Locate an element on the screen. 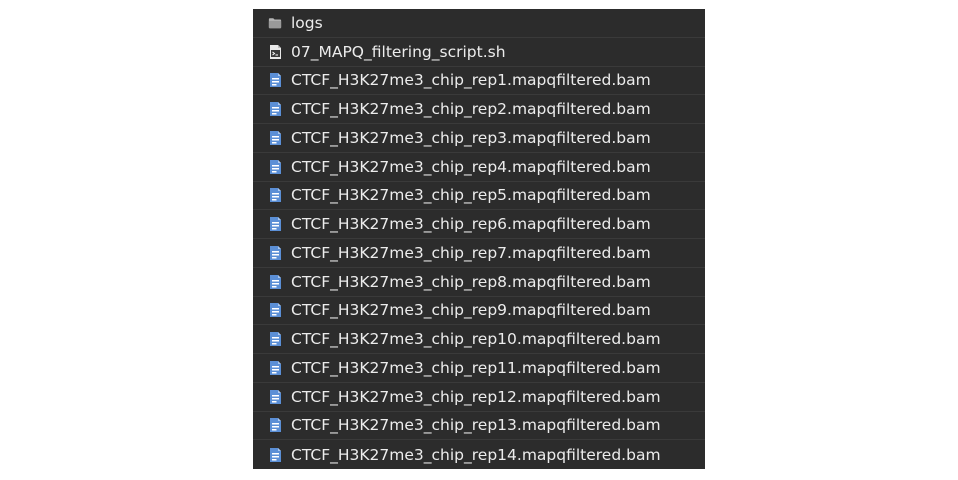 The image size is (958, 480). file-name: CTCF_H3K27me3_chip_rep7.mapqfiltered.bam is located at coordinates (471, 252).